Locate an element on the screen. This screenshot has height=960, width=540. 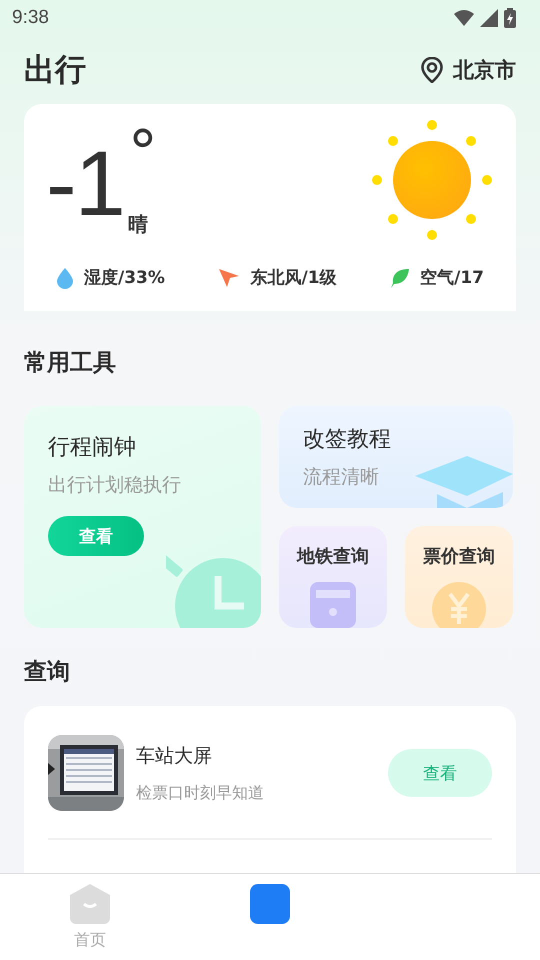
card-subtitle: 出行计划稳执行 is located at coordinates (115, 485).